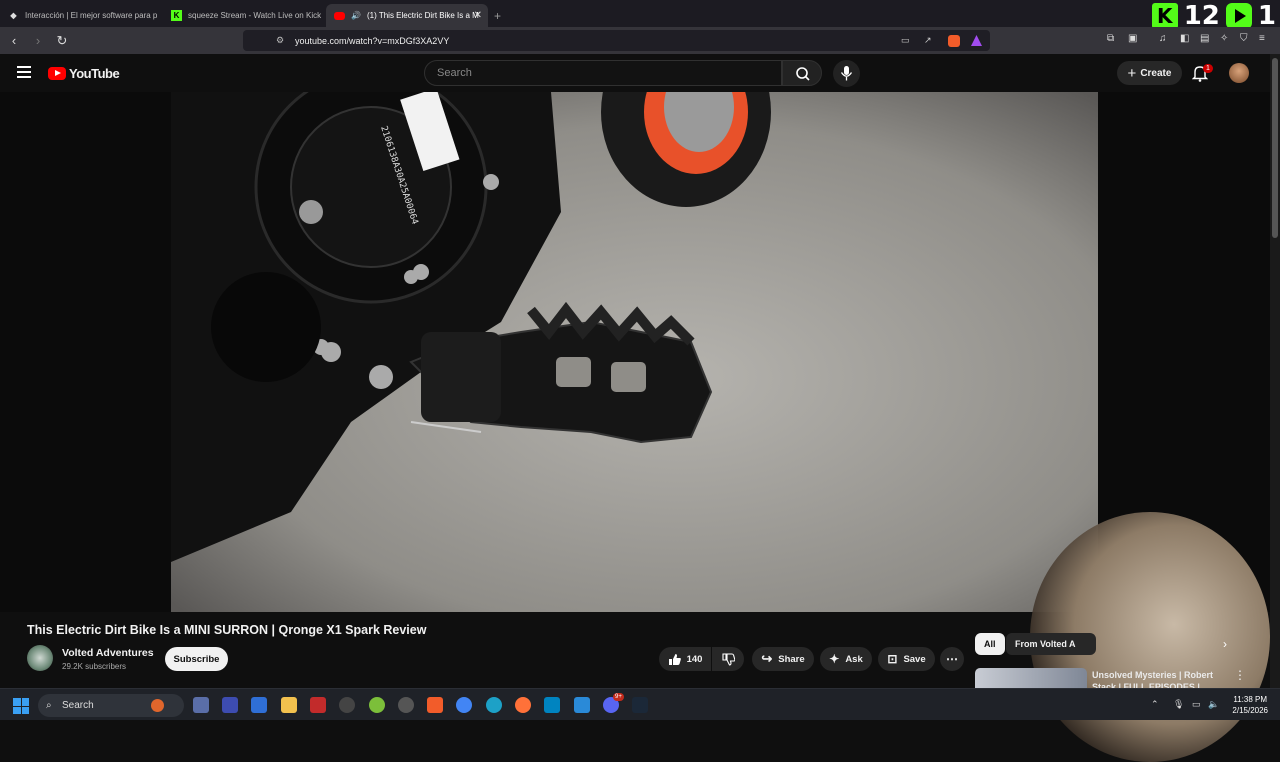  What do you see at coordinates (1155, 704) in the screenshot?
I see `tray-chevron-icon: ⌃` at bounding box center [1155, 704].